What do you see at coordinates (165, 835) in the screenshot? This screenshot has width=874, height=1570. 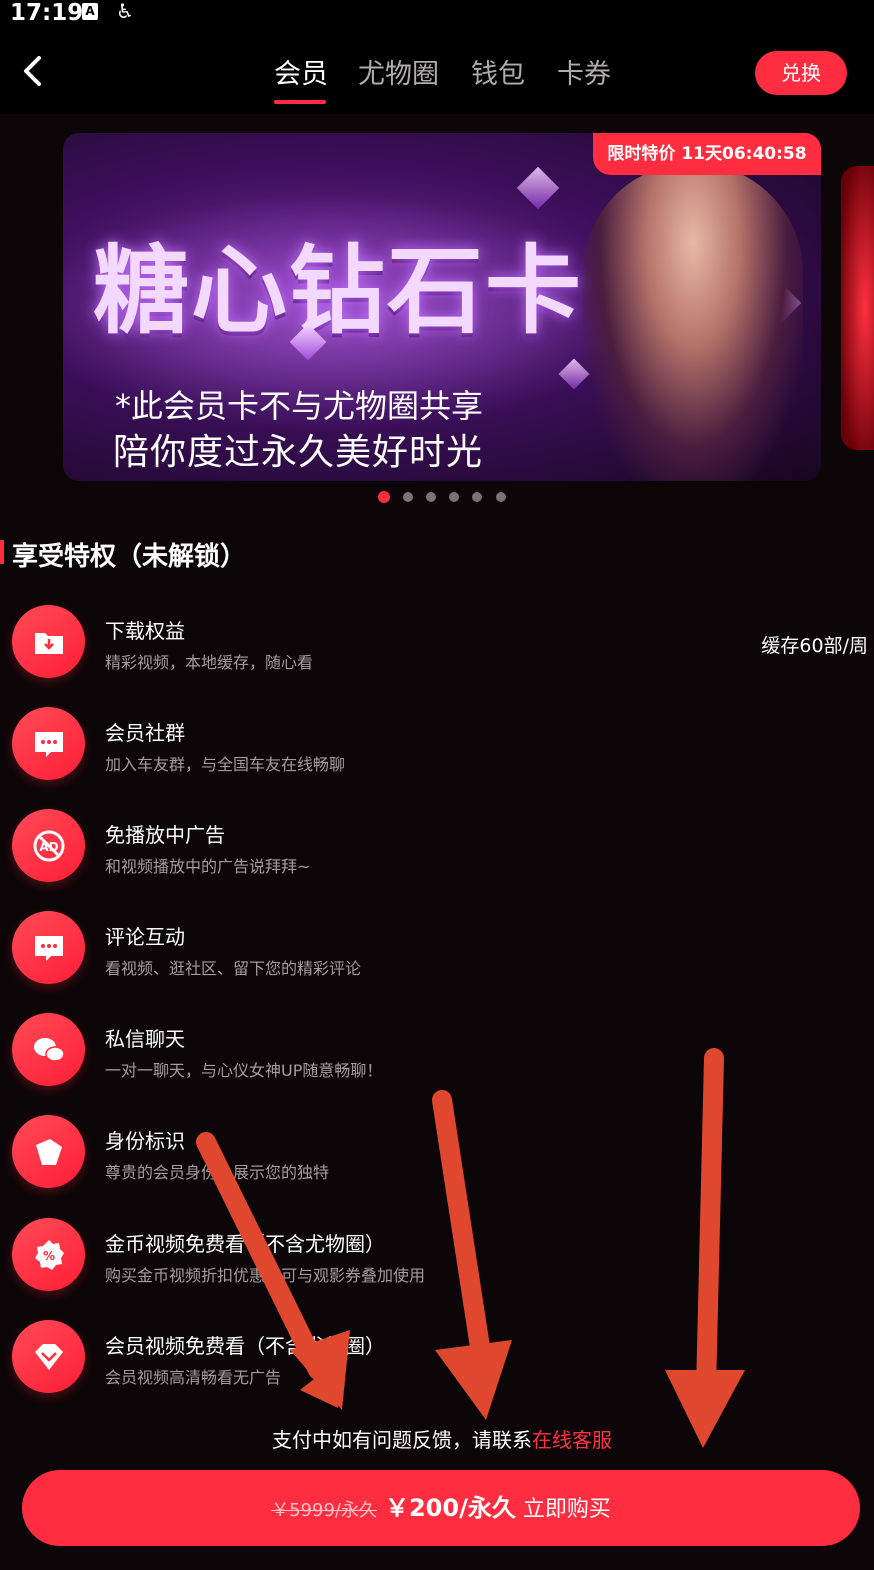 I see `privilege-title: 免播放中广告` at bounding box center [165, 835].